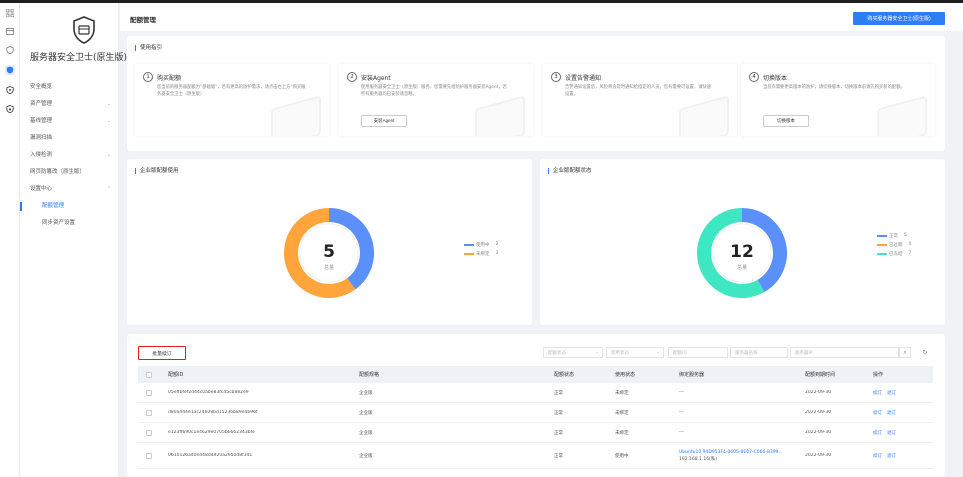  What do you see at coordinates (759, 352) in the screenshot?
I see `server-name-input: 服务器名称` at bounding box center [759, 352].